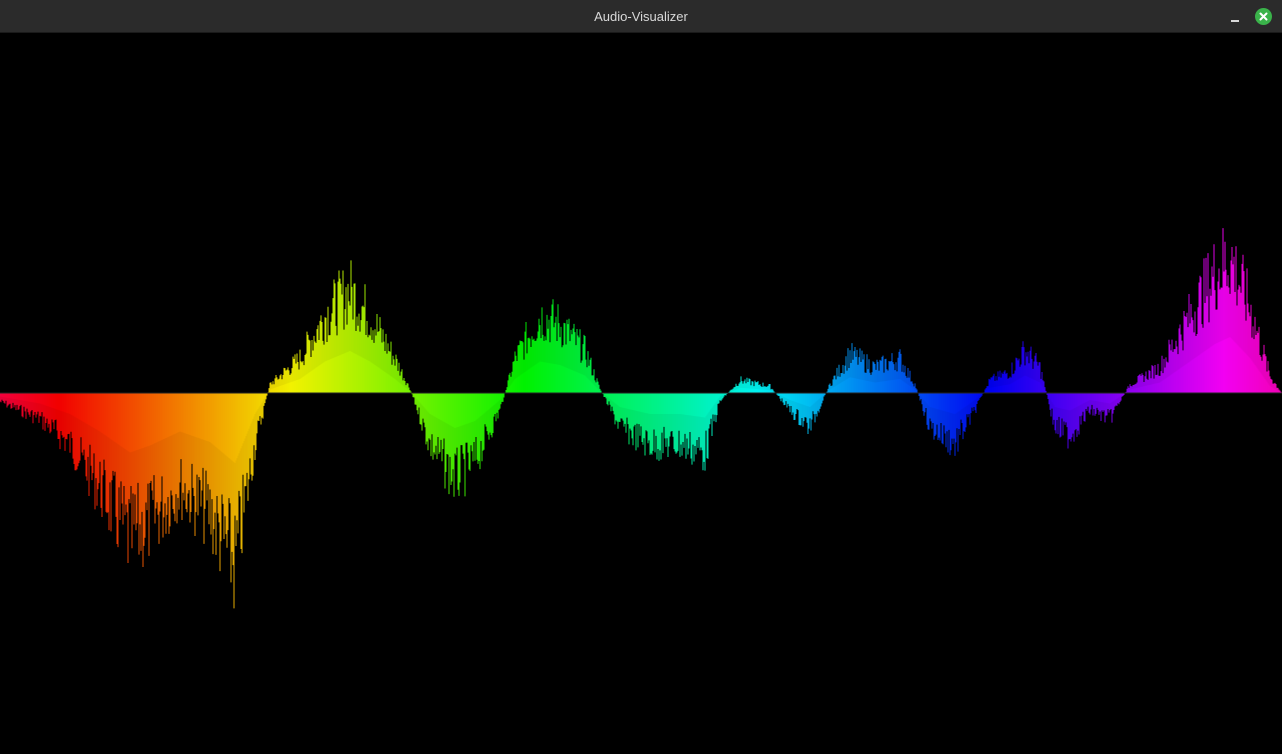 Image resolution: width=1282 pixels, height=754 pixels. I want to click on window-title: Audio-Visualizer, so click(641, 16).